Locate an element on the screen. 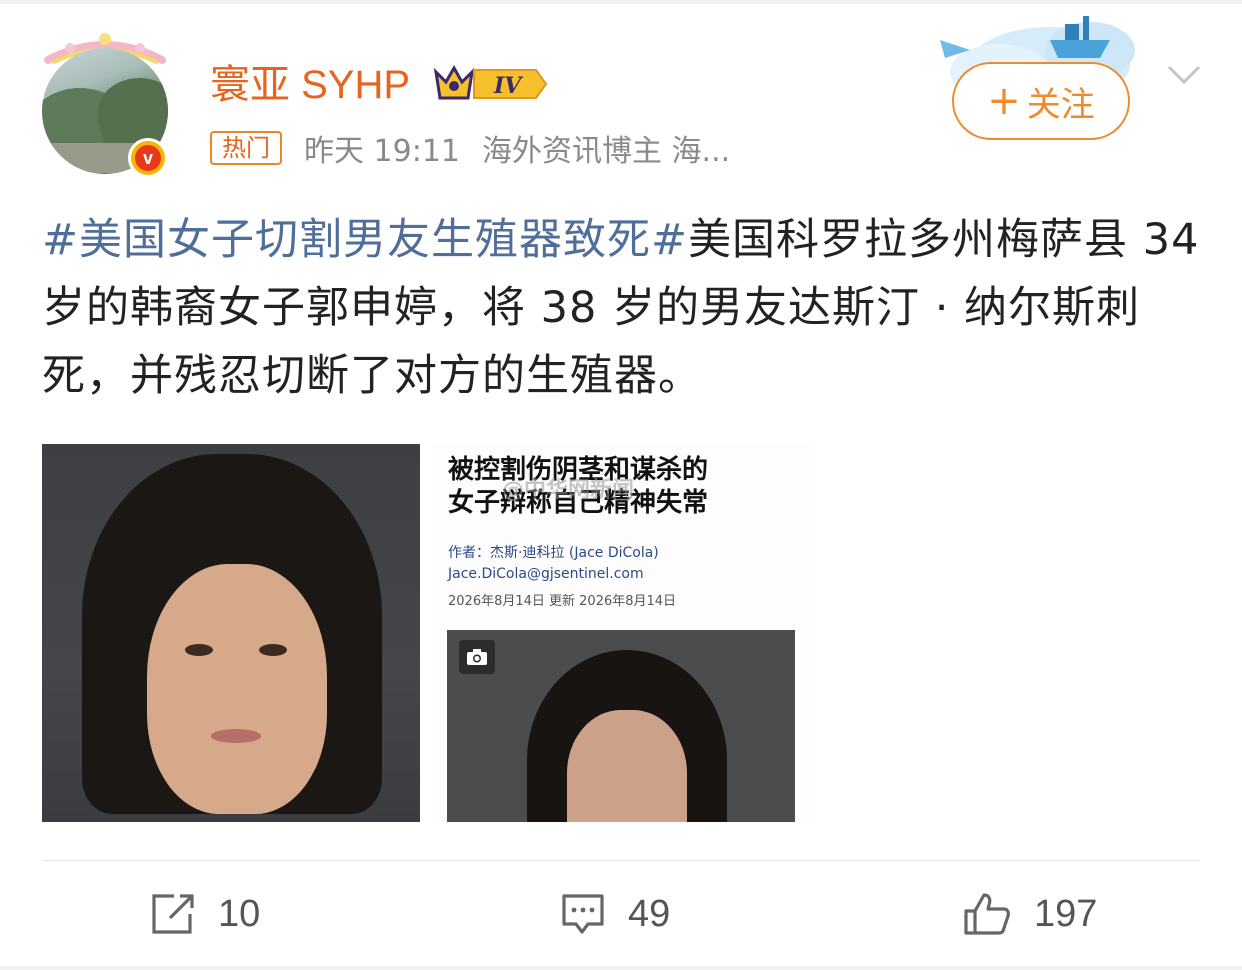 The image size is (1242, 970). like-count: 197 is located at coordinates (1066, 913).